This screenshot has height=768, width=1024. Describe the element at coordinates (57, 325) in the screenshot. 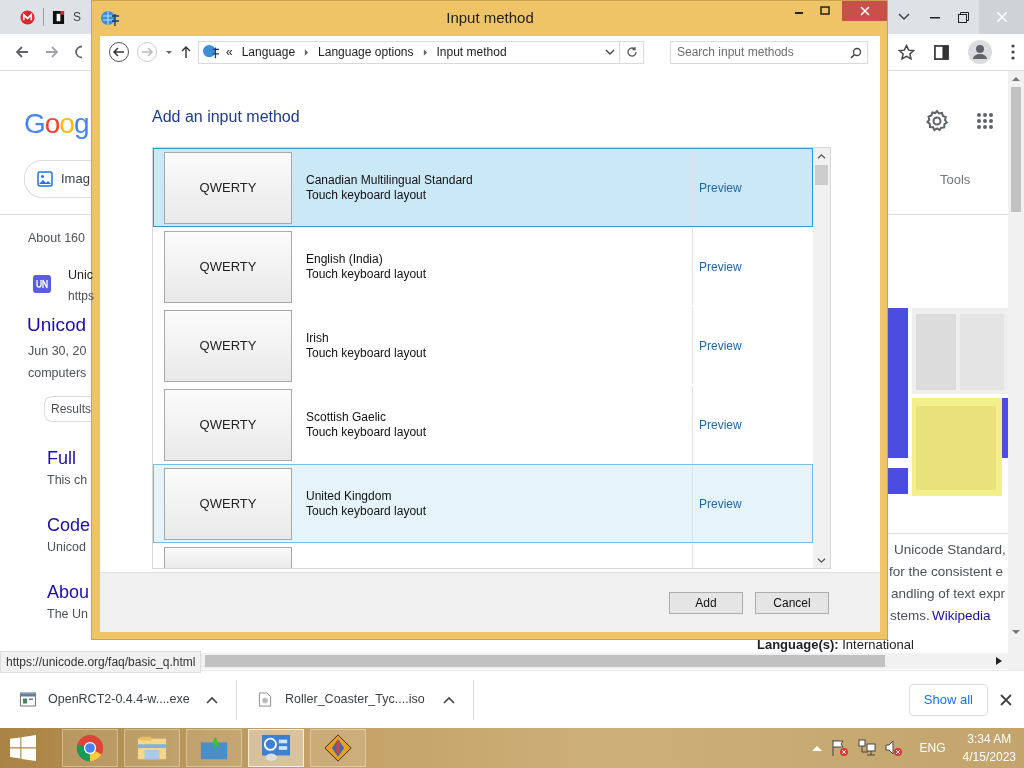

I see `result-title: Unicod` at that location.